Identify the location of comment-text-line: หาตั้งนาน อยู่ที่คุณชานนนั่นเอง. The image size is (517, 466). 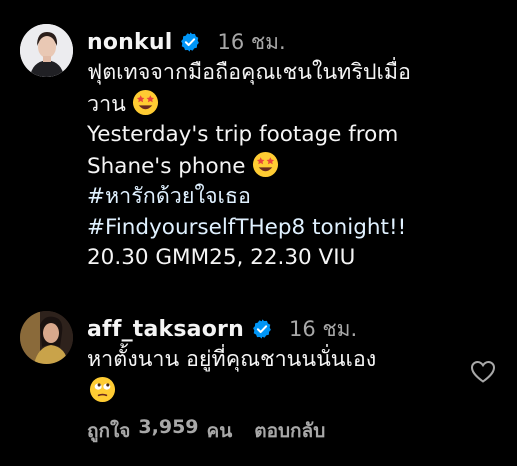
(232, 359).